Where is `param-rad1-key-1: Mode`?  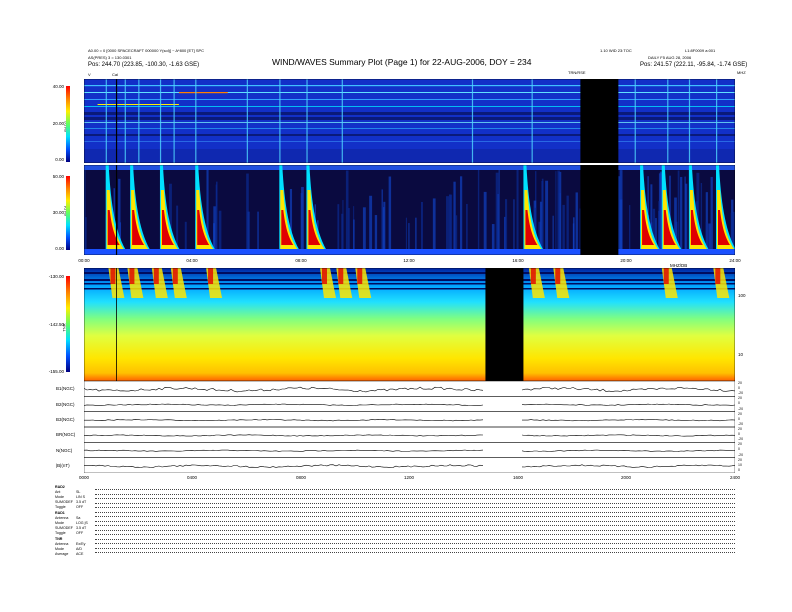
param-rad1-key-1: Mode is located at coordinates (59, 523).